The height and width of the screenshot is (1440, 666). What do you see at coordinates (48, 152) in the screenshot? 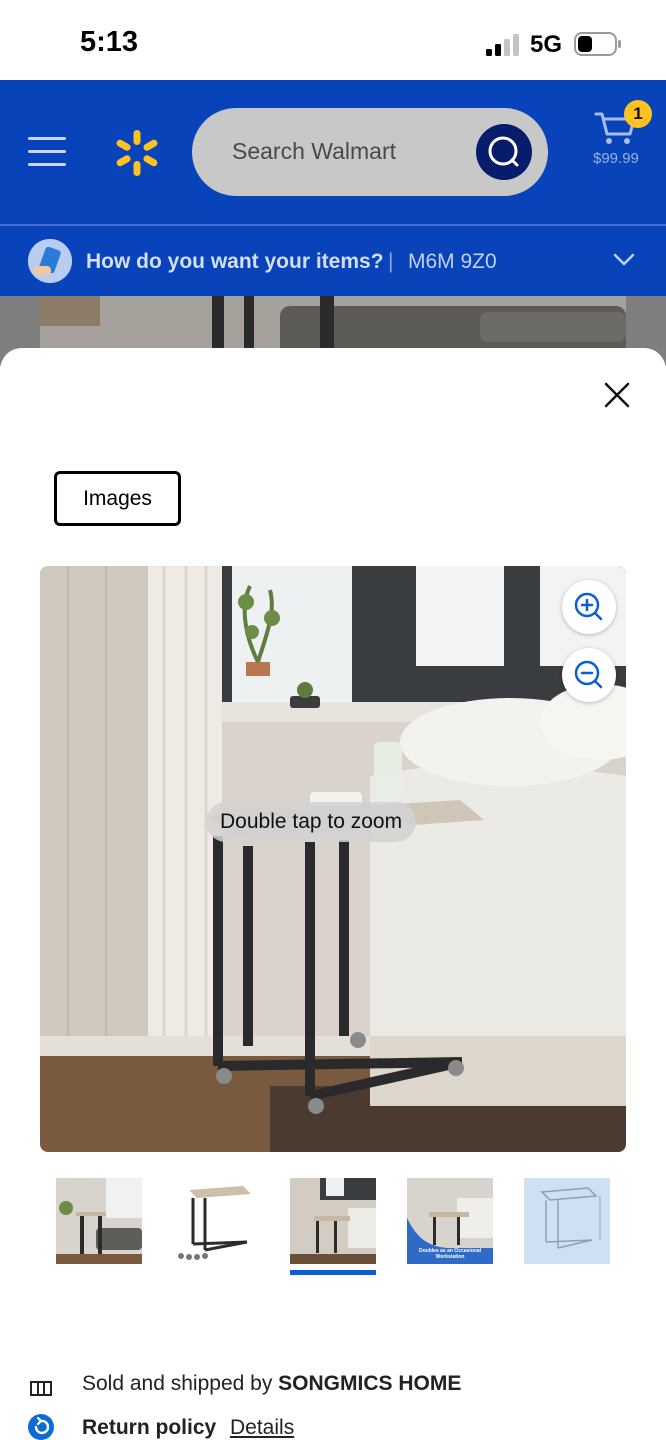
I see `hamburger-menu-icon` at bounding box center [48, 152].